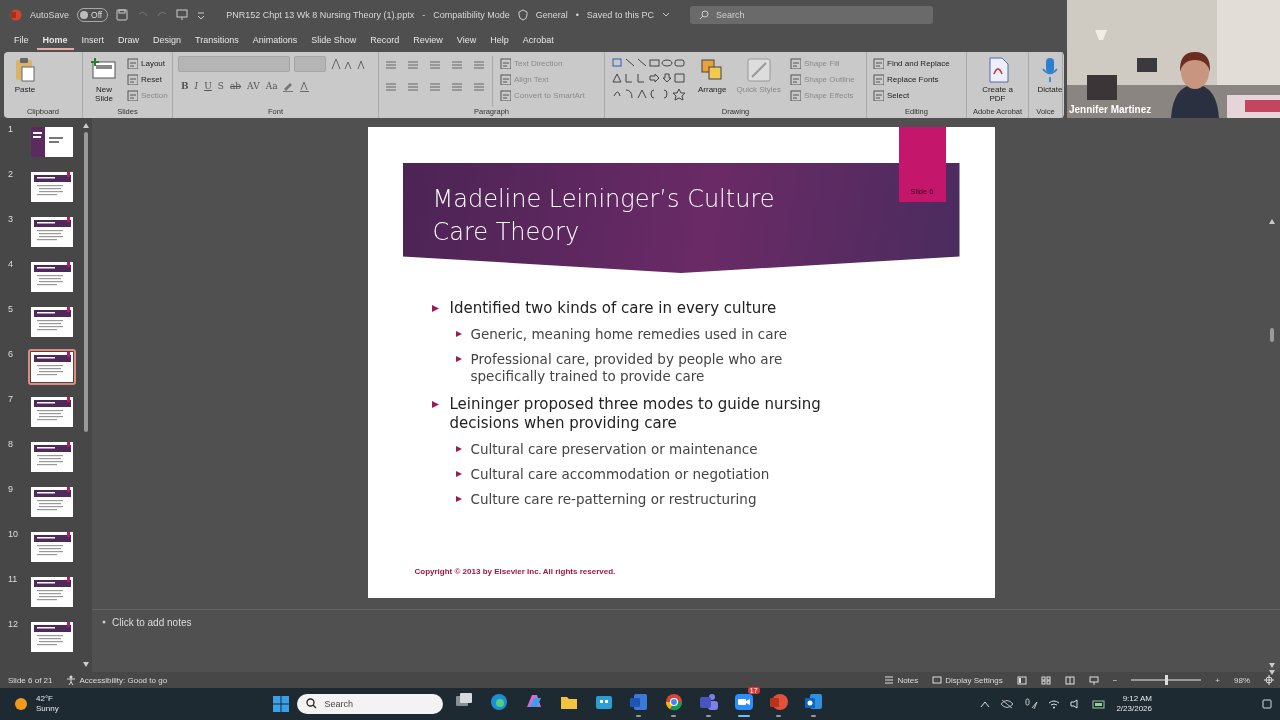  I want to click on ribbon-button: Layout, so click(147, 63).